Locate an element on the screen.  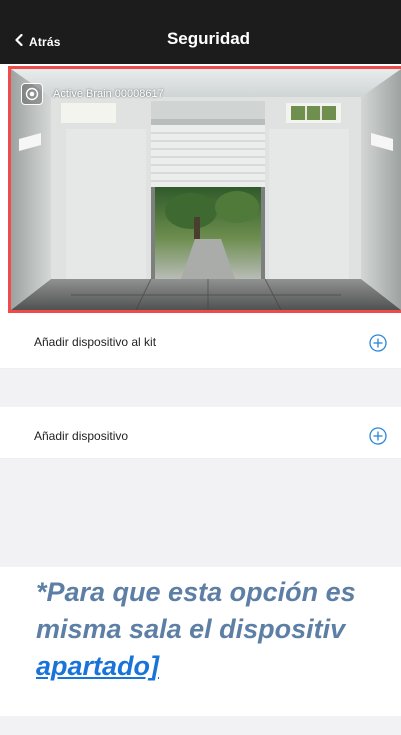
section-divider is located at coordinates (200, 388).